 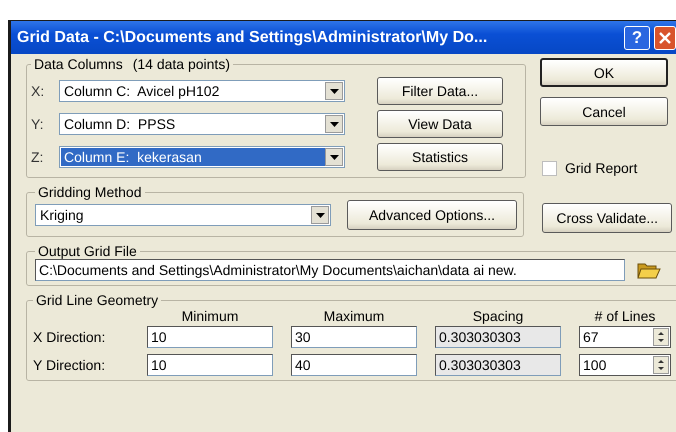 What do you see at coordinates (69, 365) in the screenshot?
I see `row-label: Y Direction:` at bounding box center [69, 365].